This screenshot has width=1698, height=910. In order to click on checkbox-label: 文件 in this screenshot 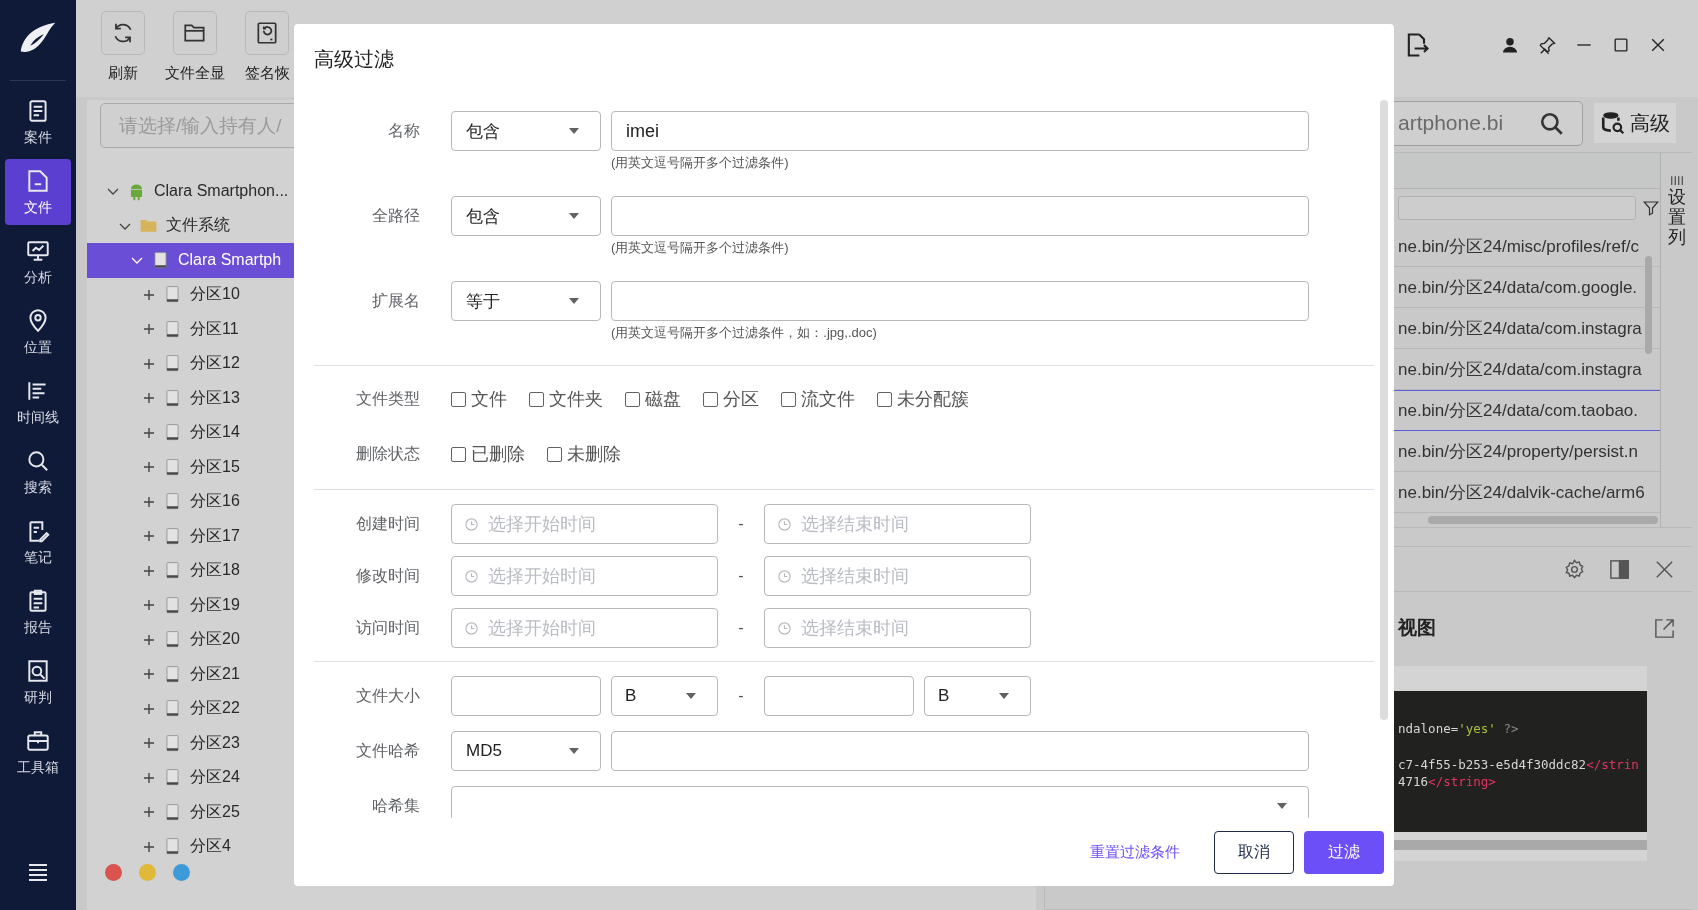, I will do `click(489, 399)`.